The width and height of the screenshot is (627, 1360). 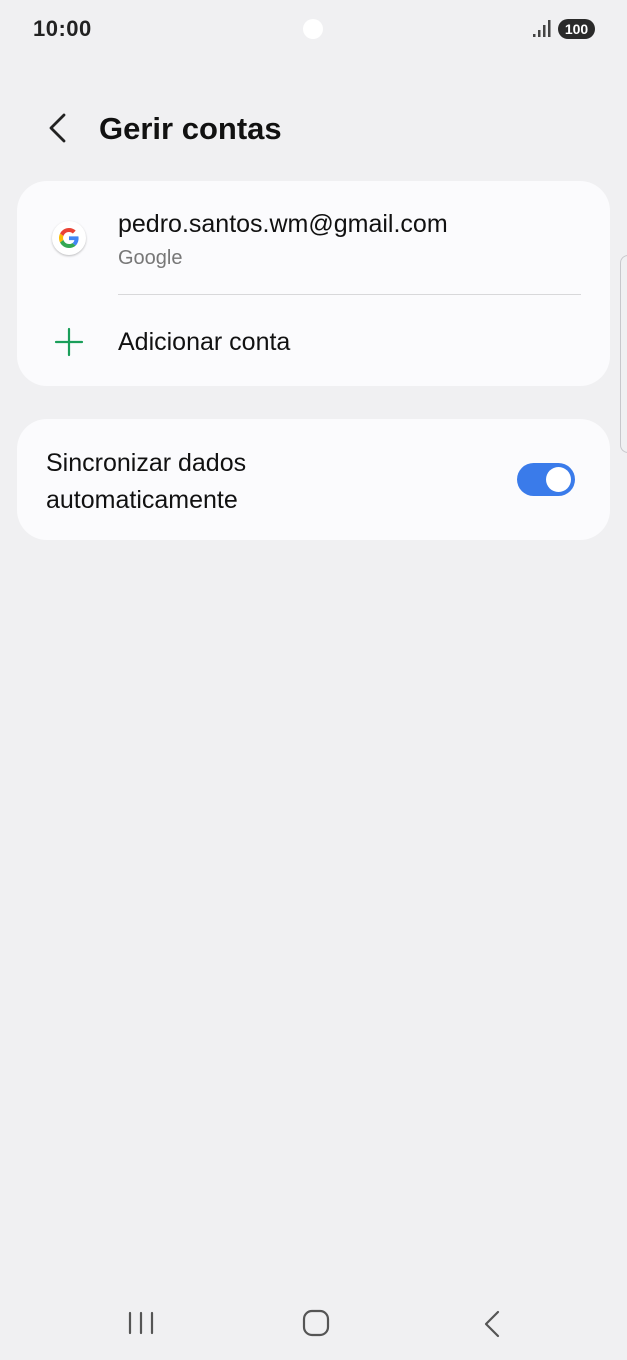 I want to click on home-icon, so click(x=316, y=1323).